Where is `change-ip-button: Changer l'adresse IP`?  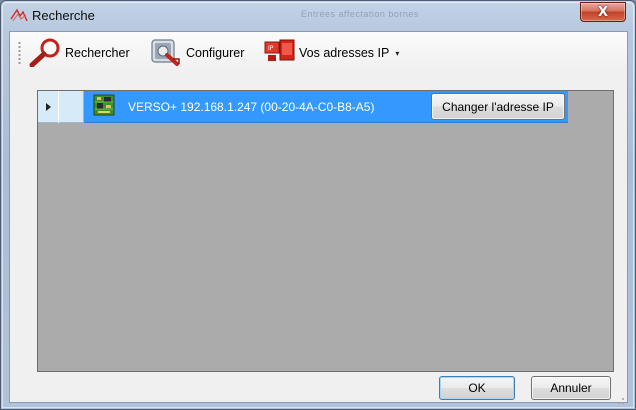 change-ip-button: Changer l'adresse IP is located at coordinates (498, 106).